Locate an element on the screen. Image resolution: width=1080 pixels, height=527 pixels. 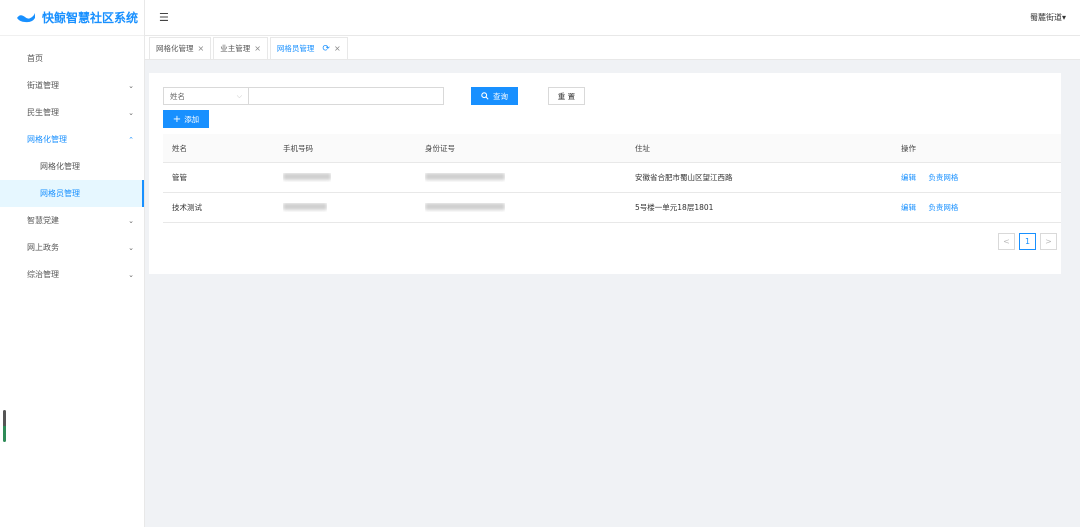
tab-owner-management: 业主管理 × is located at coordinates (240, 48).